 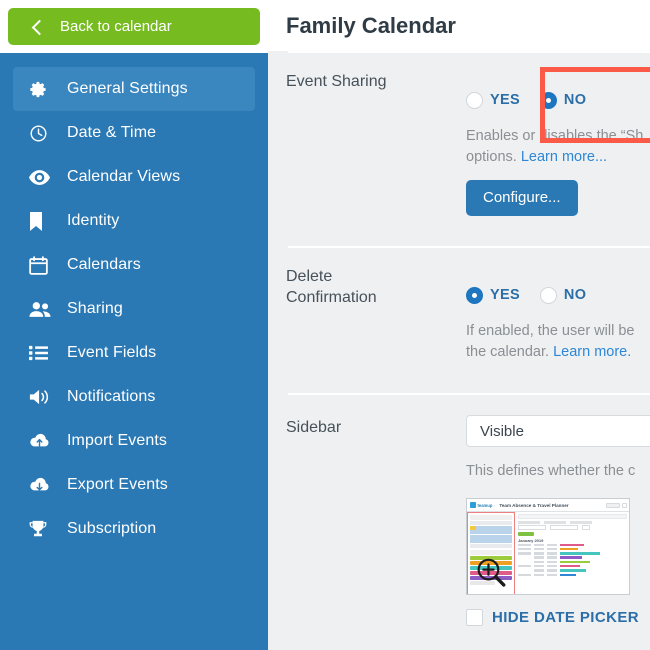 What do you see at coordinates (42, 133) in the screenshot?
I see `clock-icon` at bounding box center [42, 133].